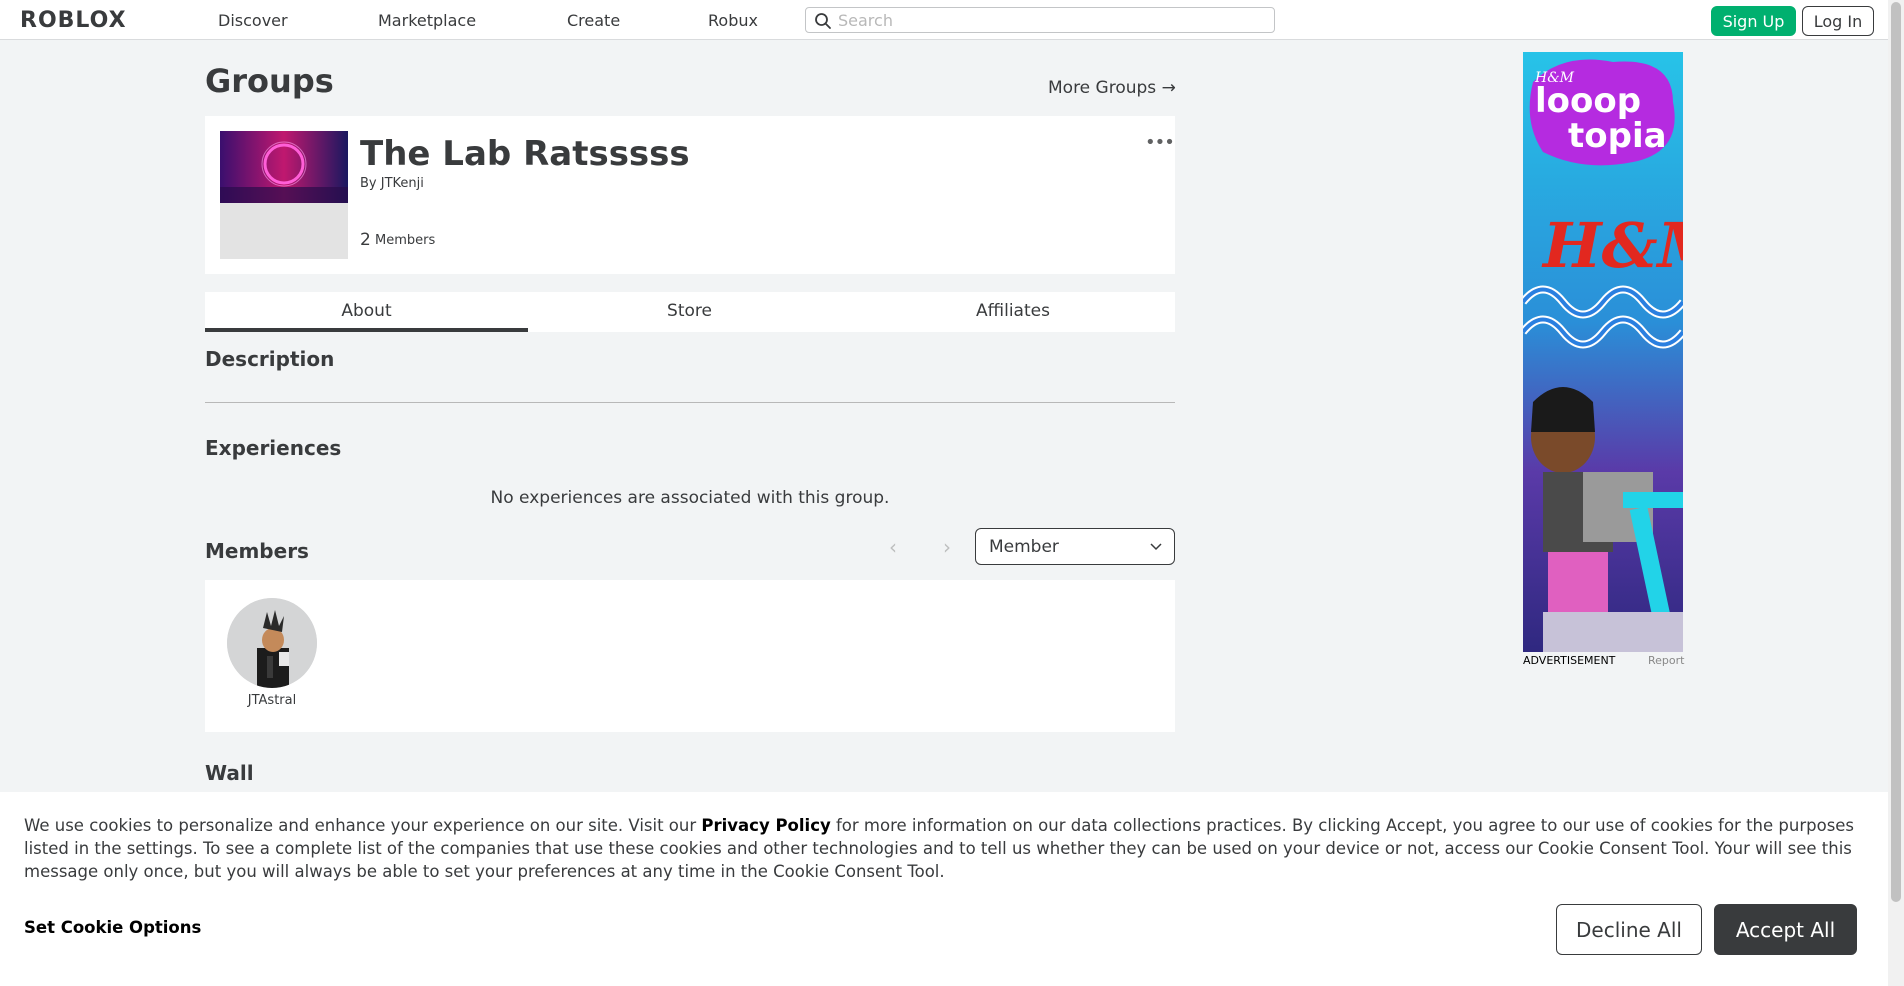 Image resolution: width=1904 pixels, height=986 pixels. I want to click on section-divider, so click(690, 402).